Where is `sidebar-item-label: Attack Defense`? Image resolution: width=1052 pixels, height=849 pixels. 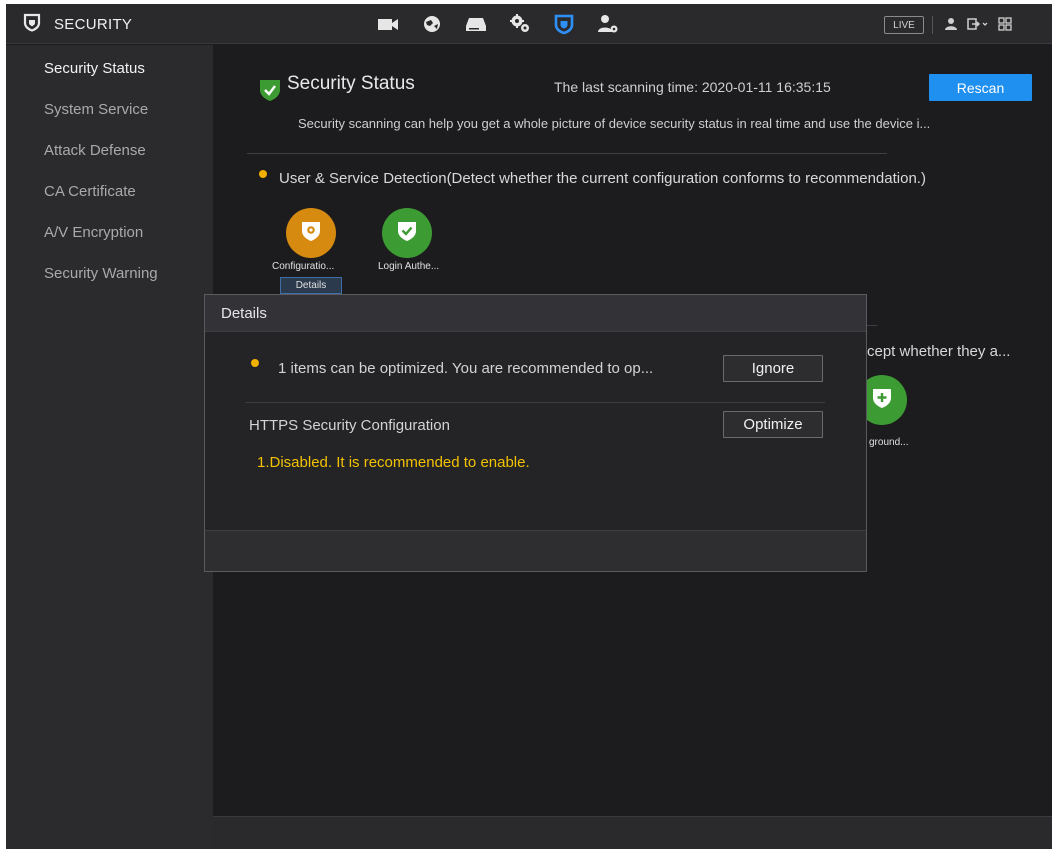
sidebar-item-label: Attack Defense is located at coordinates (95, 150).